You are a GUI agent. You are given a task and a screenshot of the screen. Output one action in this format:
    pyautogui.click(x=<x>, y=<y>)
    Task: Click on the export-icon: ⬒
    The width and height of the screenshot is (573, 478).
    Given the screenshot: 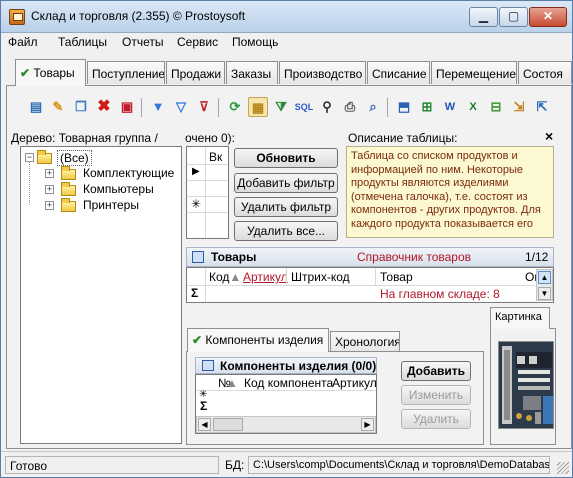 What is the action you would take?
    pyautogui.click(x=404, y=107)
    